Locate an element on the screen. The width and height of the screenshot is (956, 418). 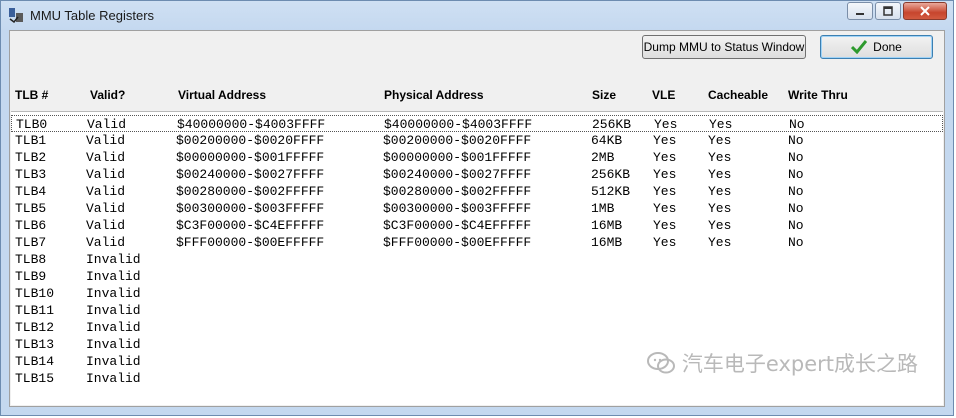
tlb-cell: TLB12 is located at coordinates (35, 327).